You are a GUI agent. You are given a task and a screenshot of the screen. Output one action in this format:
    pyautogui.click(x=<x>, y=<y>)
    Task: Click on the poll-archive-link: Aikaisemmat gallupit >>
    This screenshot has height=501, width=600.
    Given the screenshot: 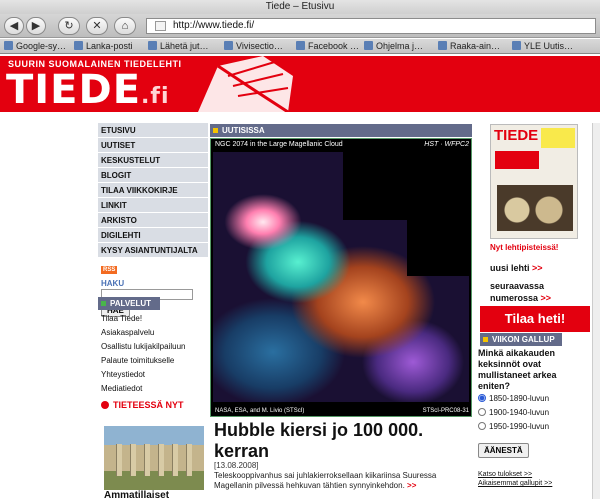 What is the action you would take?
    pyautogui.click(x=515, y=483)
    